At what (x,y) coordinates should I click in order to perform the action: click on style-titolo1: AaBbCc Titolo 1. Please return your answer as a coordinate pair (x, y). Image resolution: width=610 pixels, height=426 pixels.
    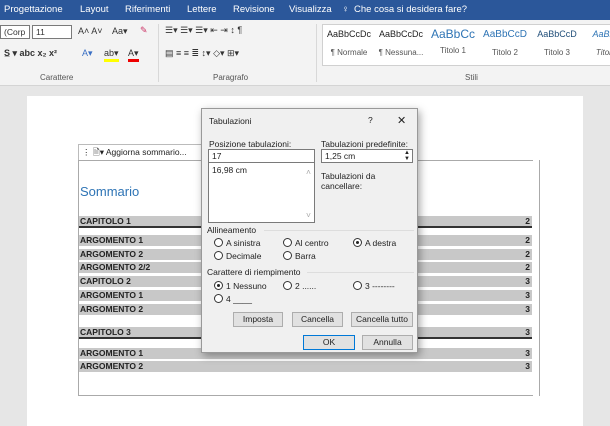
    Looking at the image, I should click on (453, 40).